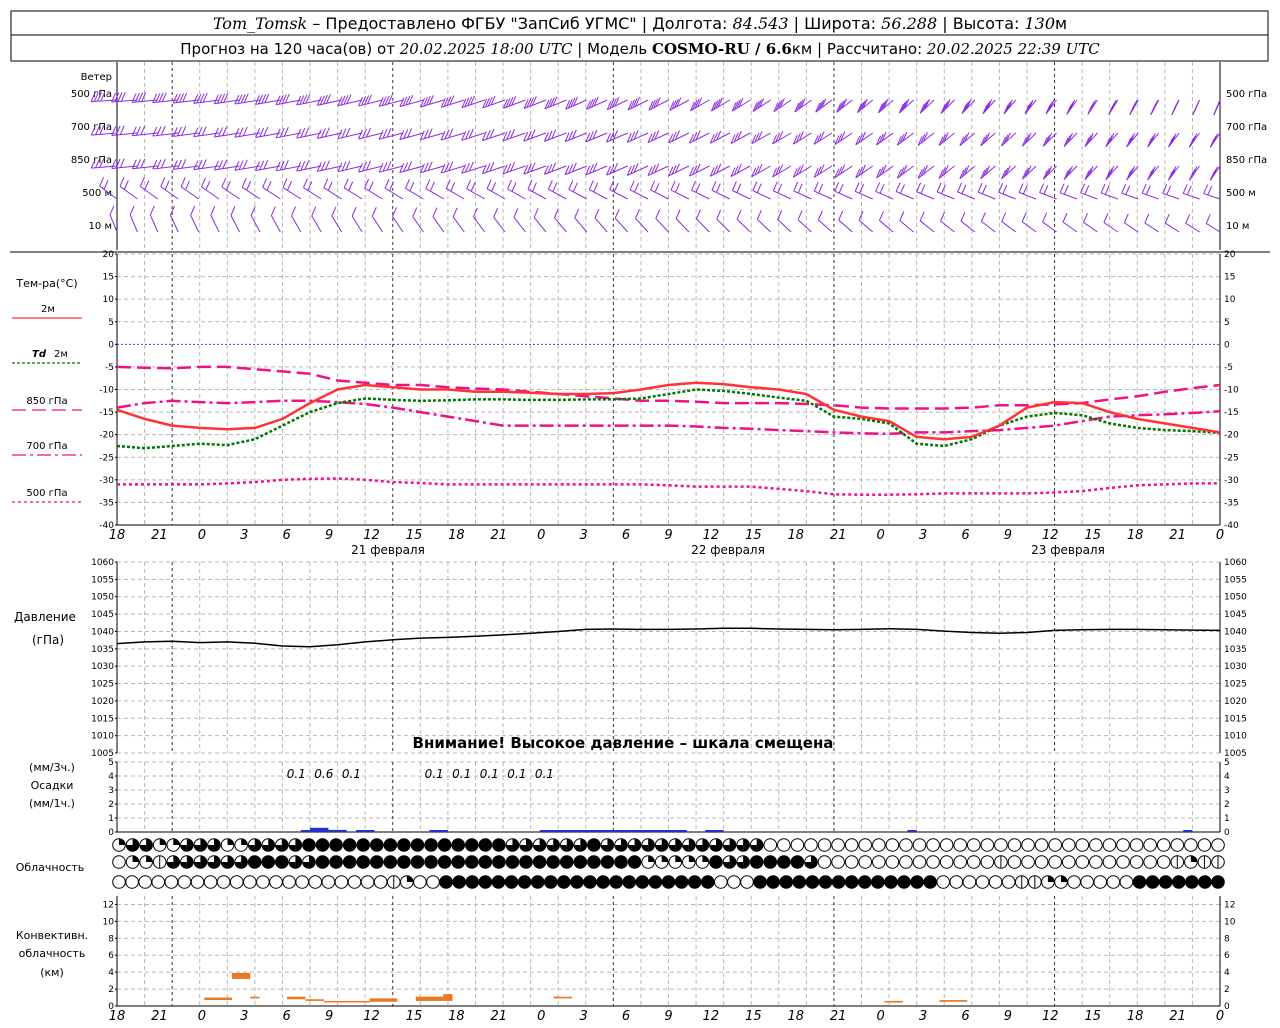 The image size is (1280, 1028). Describe the element at coordinates (1227, 777) in the screenshot. I see `precip-tick-right: 4` at that location.